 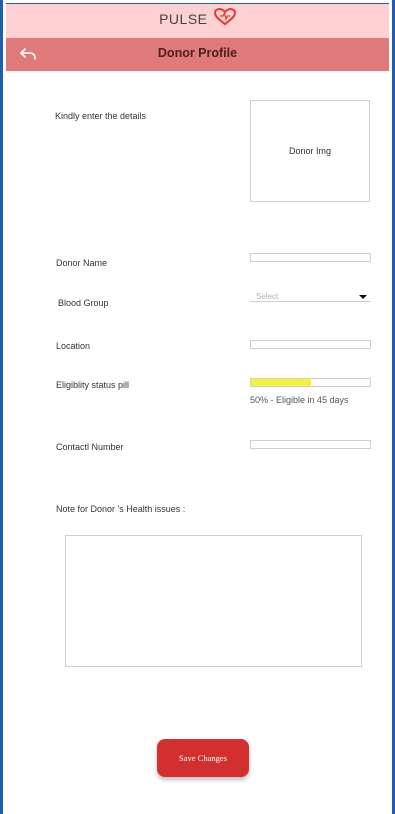 I want to click on location-label: Location, so click(x=73, y=346).